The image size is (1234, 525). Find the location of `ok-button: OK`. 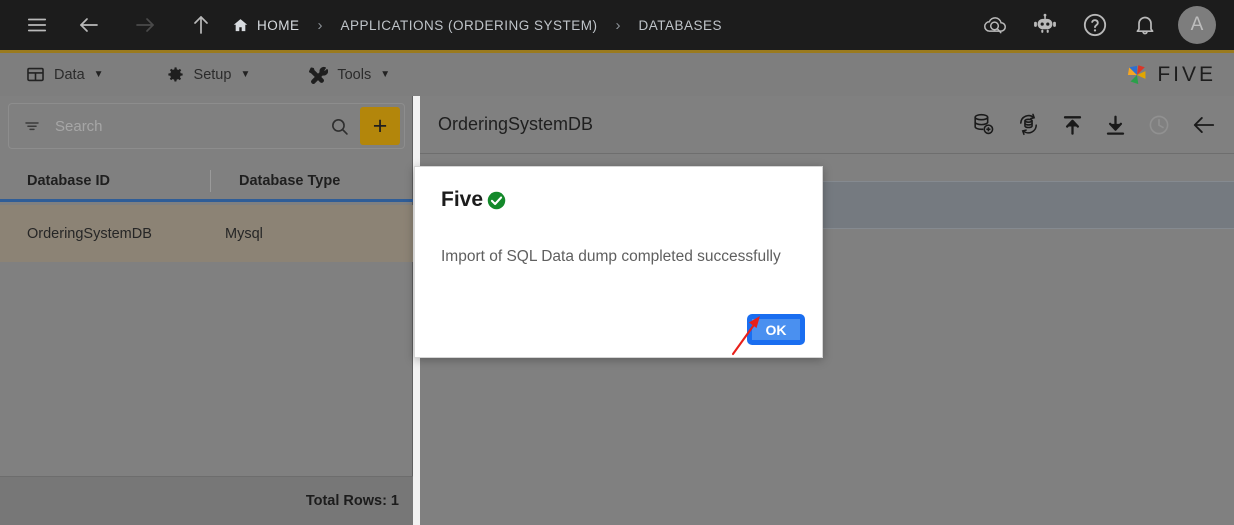

ok-button: OK is located at coordinates (776, 329).